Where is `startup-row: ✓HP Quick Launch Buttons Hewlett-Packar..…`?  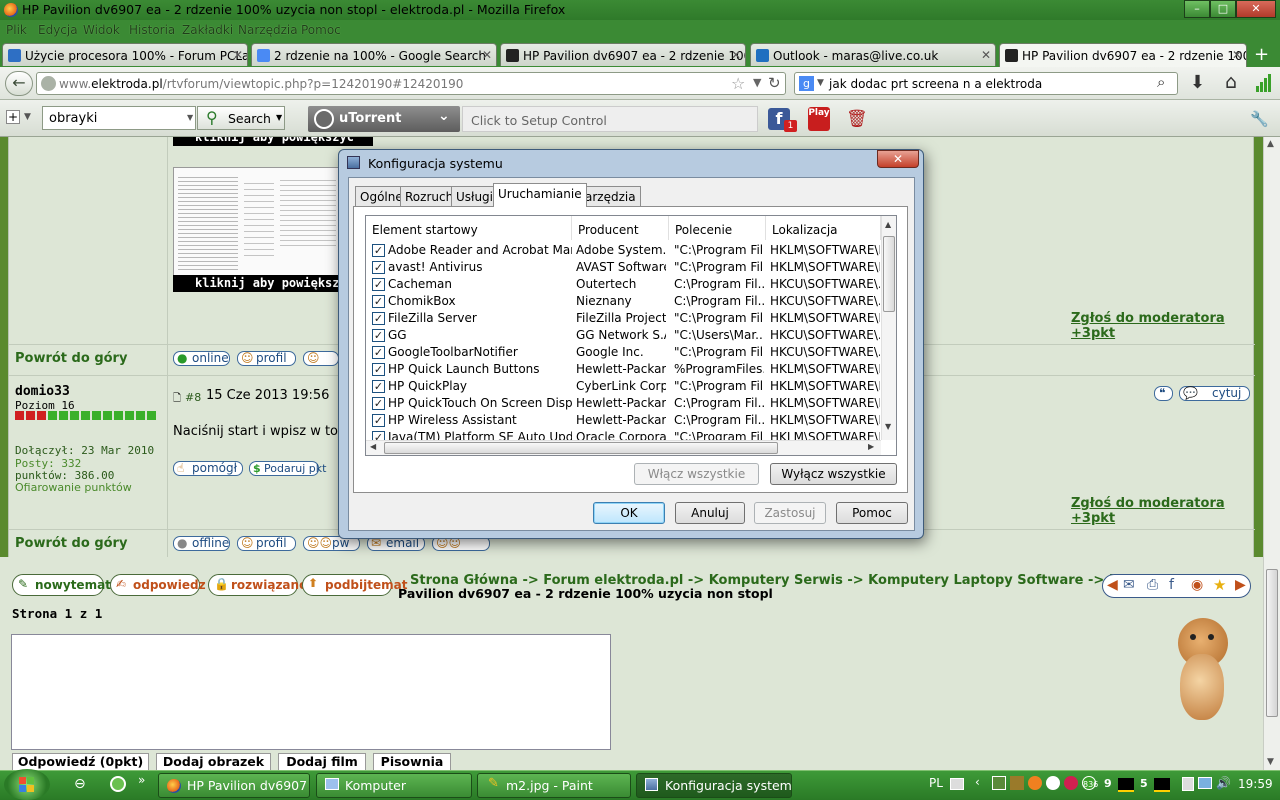 startup-row: ✓HP Quick Launch Buttons Hewlett-Packar..… is located at coordinates (623, 369).